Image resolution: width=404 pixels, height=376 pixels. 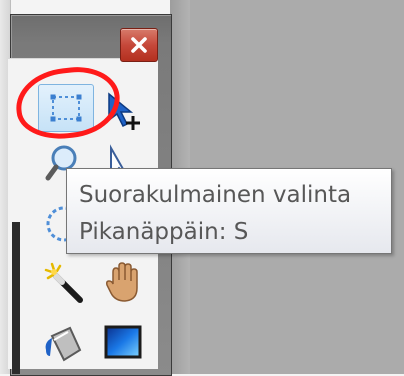 I want to click on close-button, so click(x=139, y=45).